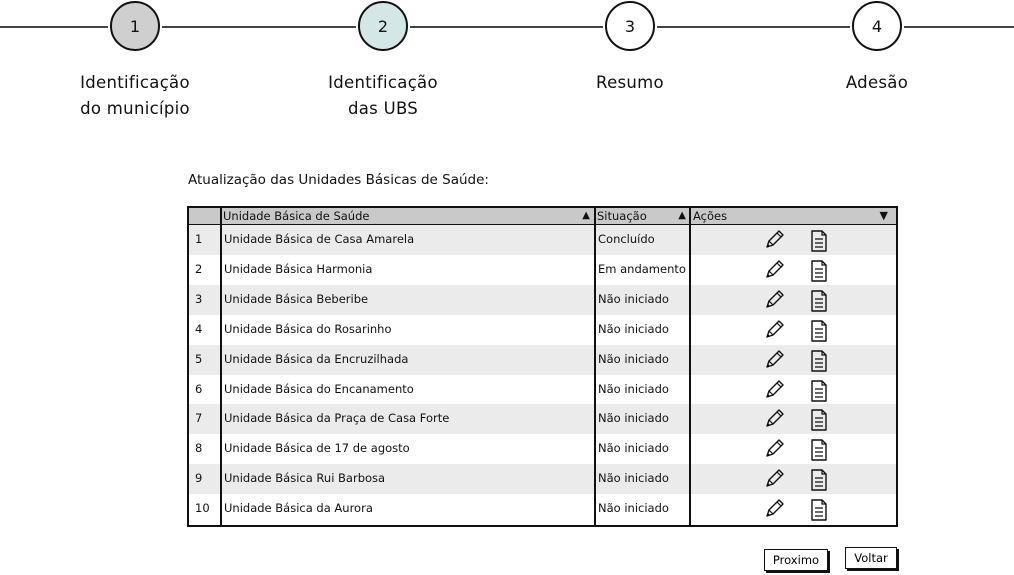 This screenshot has width=1014, height=575. Describe the element at coordinates (542, 330) in the screenshot. I see `table-row: 4 Unidade Básica do Rosarinho Não iniciado` at that location.